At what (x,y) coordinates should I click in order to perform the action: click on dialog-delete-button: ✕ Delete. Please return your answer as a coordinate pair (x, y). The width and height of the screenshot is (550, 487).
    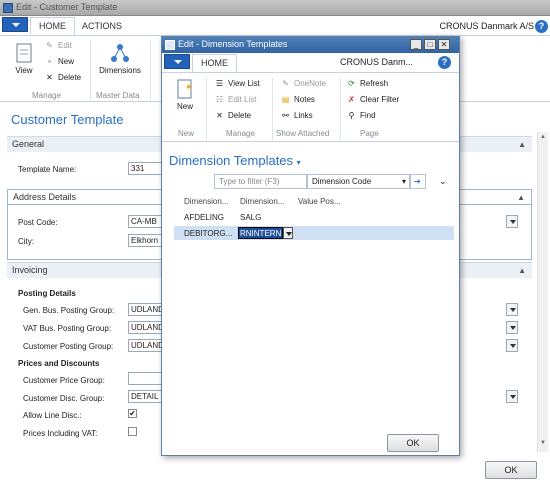
    Looking at the image, I should click on (232, 116).